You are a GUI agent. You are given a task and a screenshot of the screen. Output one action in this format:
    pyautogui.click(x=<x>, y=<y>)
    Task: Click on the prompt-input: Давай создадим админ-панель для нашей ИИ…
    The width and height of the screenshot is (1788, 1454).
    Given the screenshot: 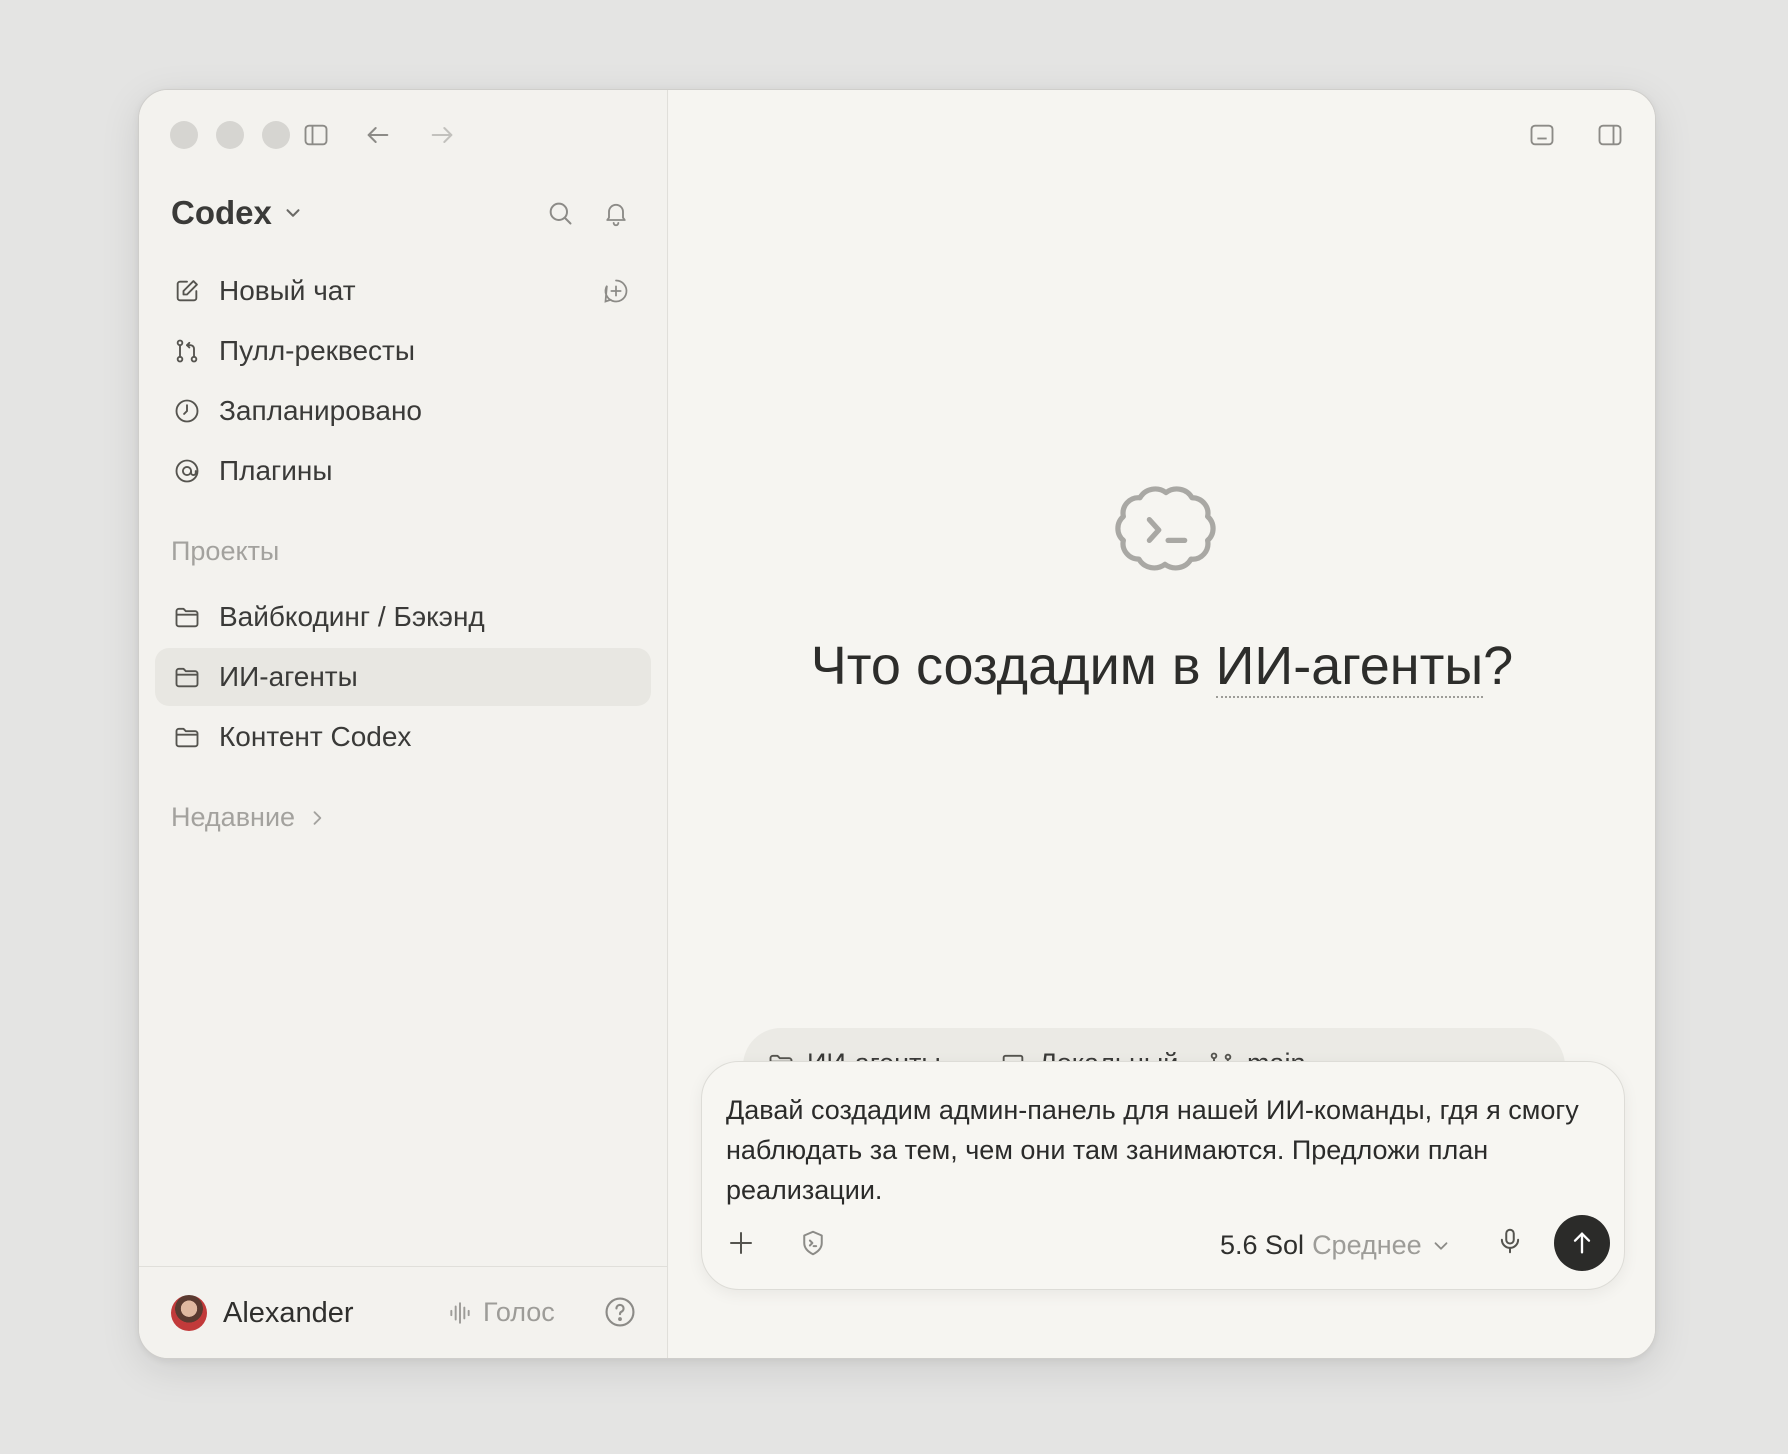 What is the action you would take?
    pyautogui.click(x=1160, y=1150)
    